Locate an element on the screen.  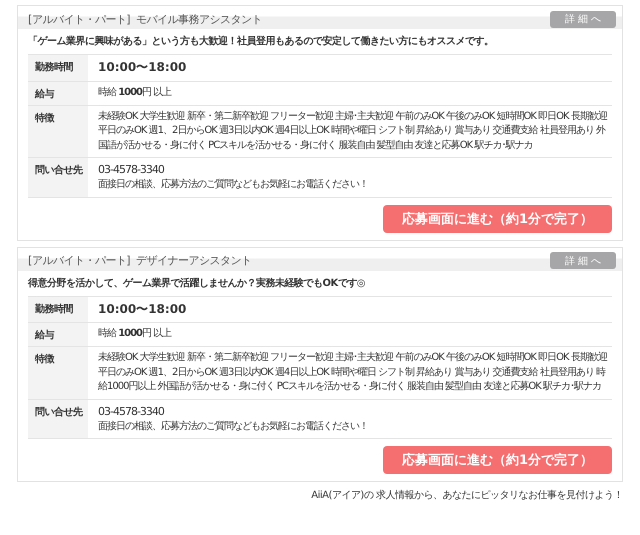
features-line: 平日のみOK 週1、2日からOK 週3日以内OK 週4日以上OK 時間や曜日 シフト制 昇給あり 賞与あり 交通費支給 社員登用あり 外 is located at coordinates (351, 131).